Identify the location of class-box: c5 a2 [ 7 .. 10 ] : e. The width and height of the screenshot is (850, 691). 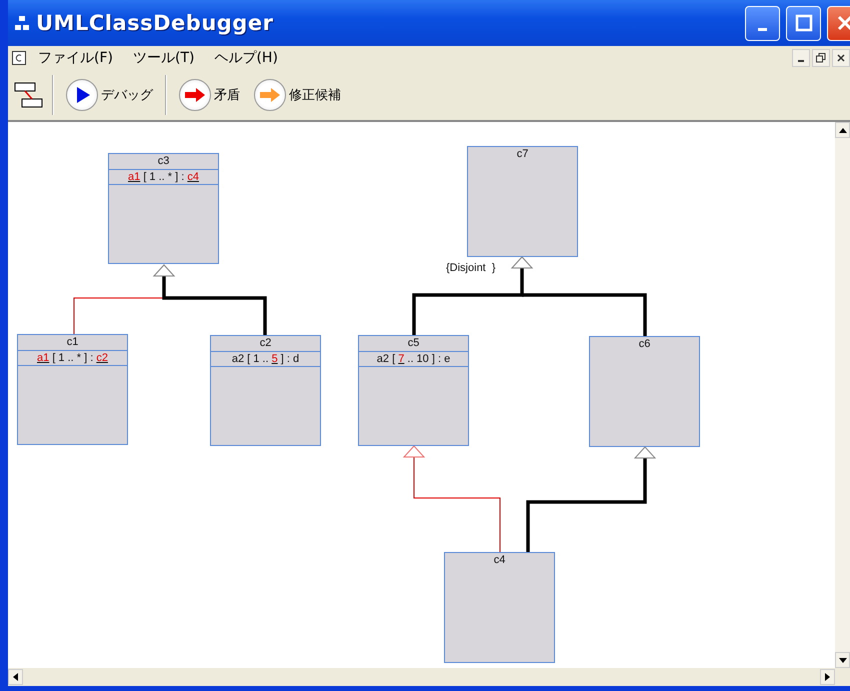
(413, 390).